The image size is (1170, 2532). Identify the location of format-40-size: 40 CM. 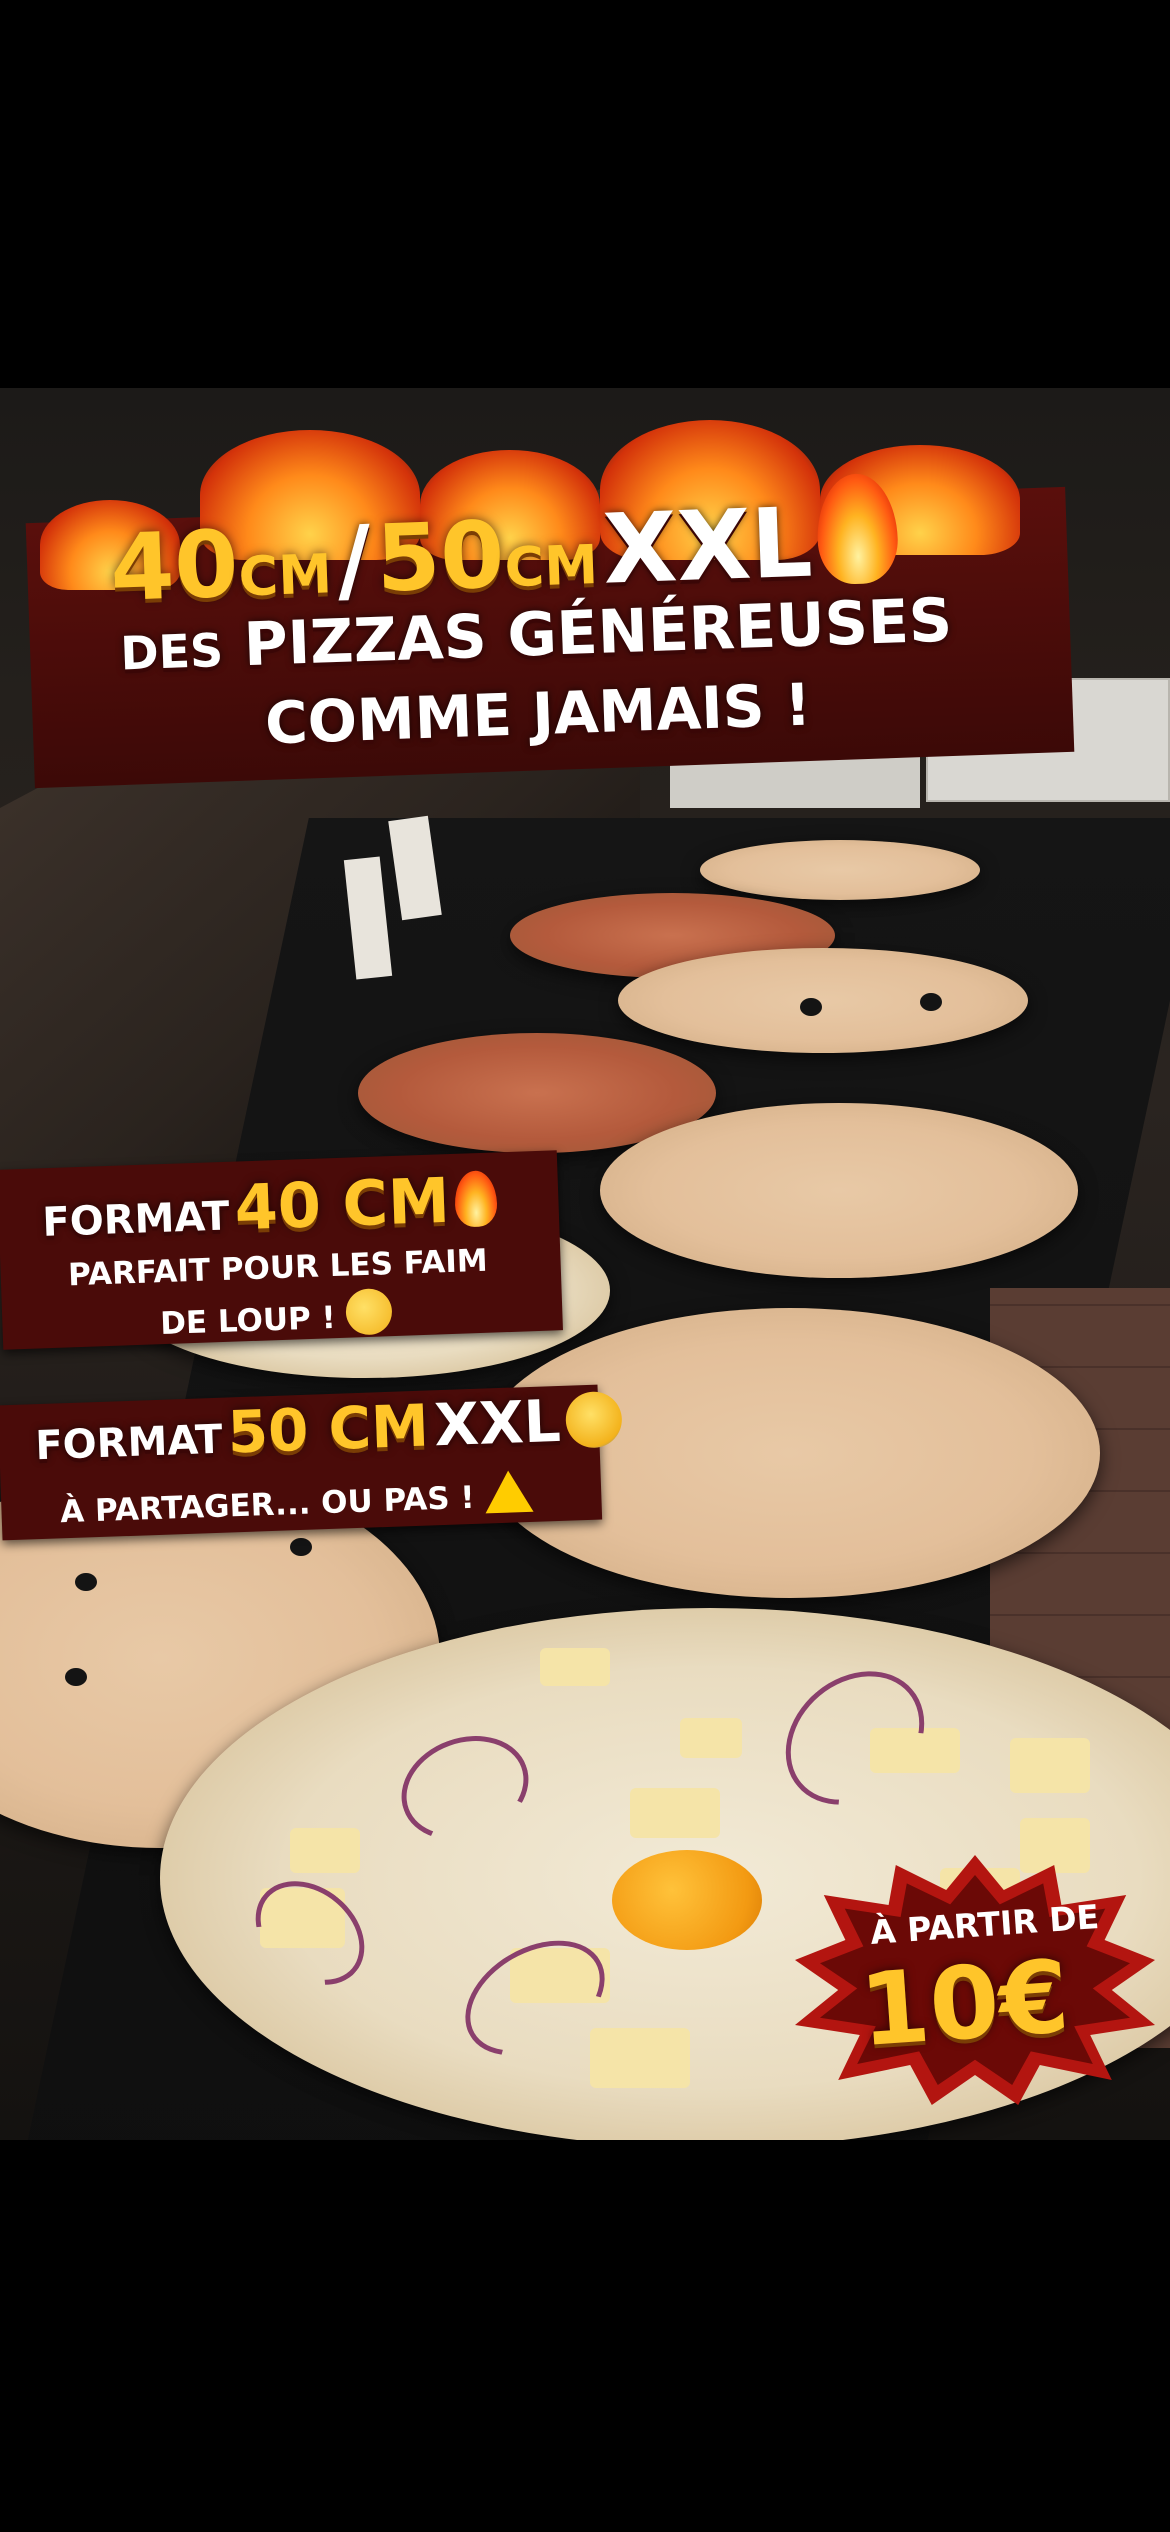
(342, 1204).